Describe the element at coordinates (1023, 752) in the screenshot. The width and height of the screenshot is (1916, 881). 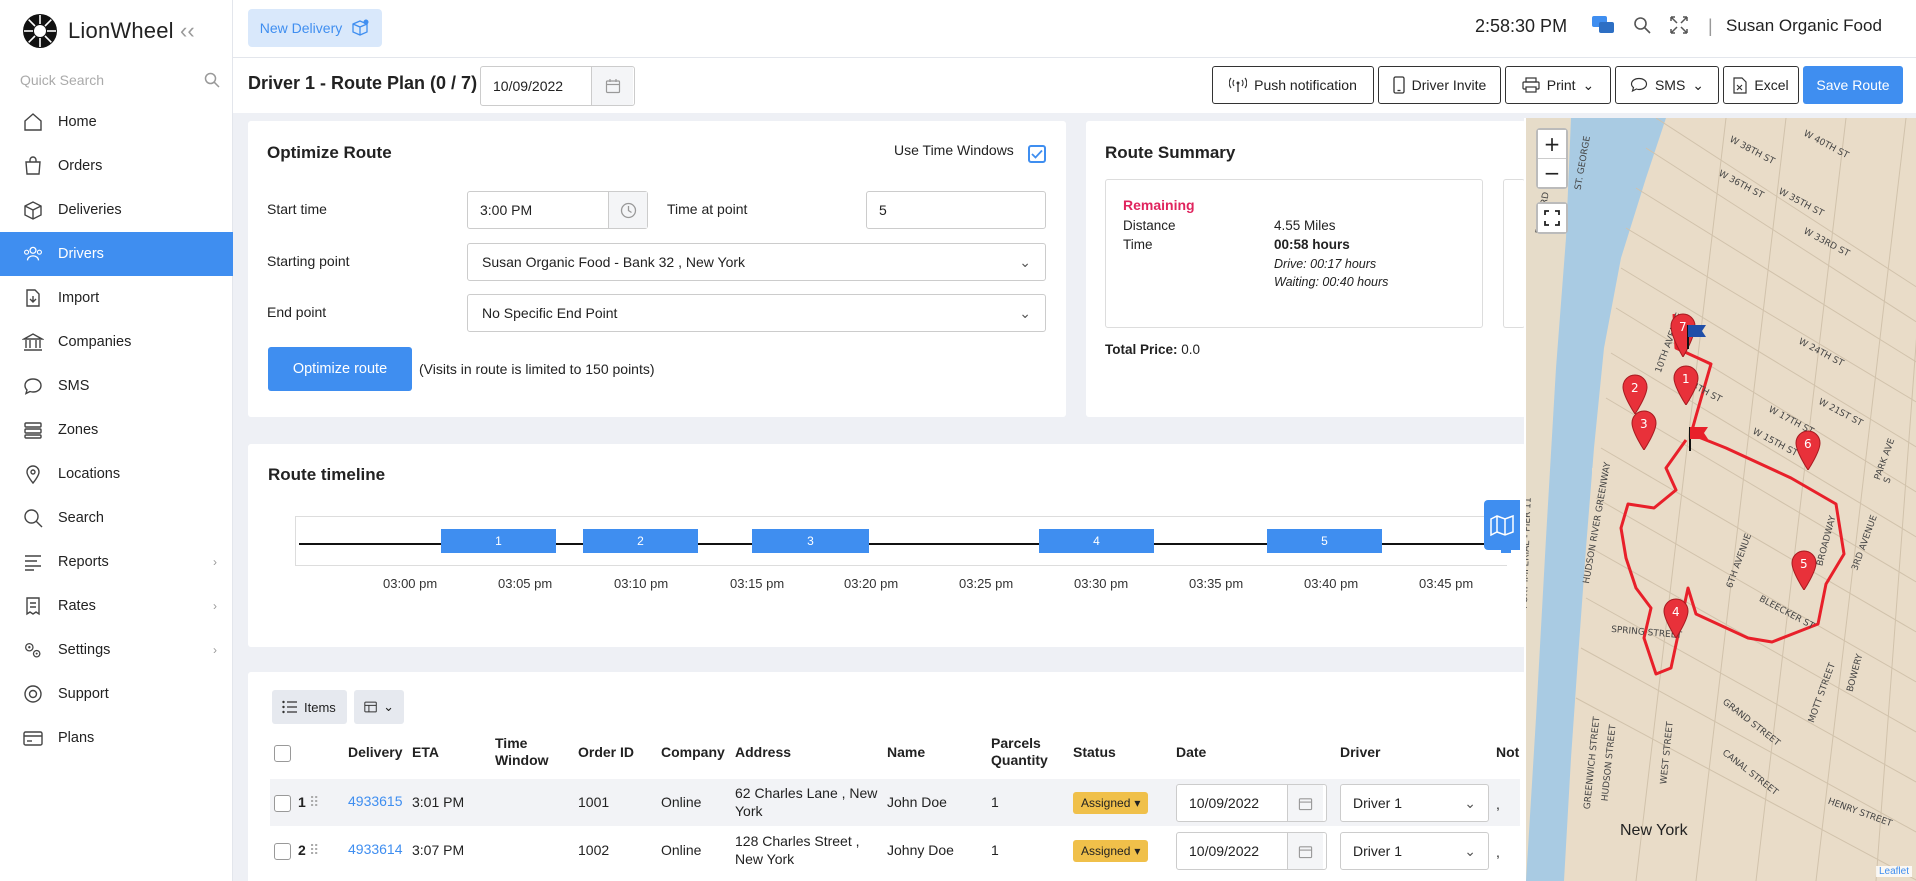
I see `column-header-parcels: Parcels Quantity` at that location.